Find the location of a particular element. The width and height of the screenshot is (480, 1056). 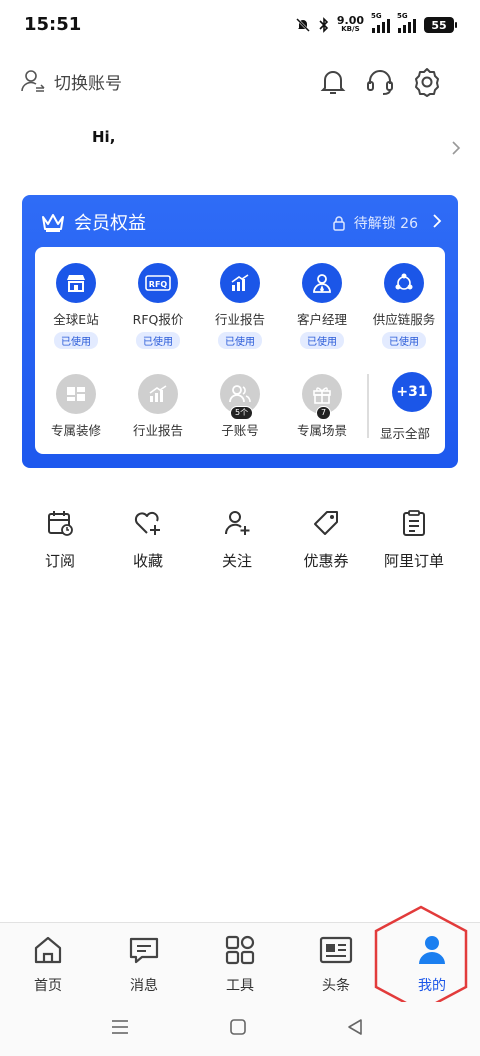

user-plus-icon is located at coordinates (237, 523).